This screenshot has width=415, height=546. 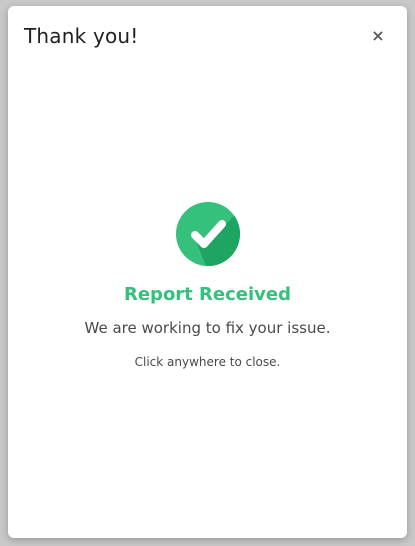 I want to click on dialog-title: Thank you!, so click(x=81, y=36).